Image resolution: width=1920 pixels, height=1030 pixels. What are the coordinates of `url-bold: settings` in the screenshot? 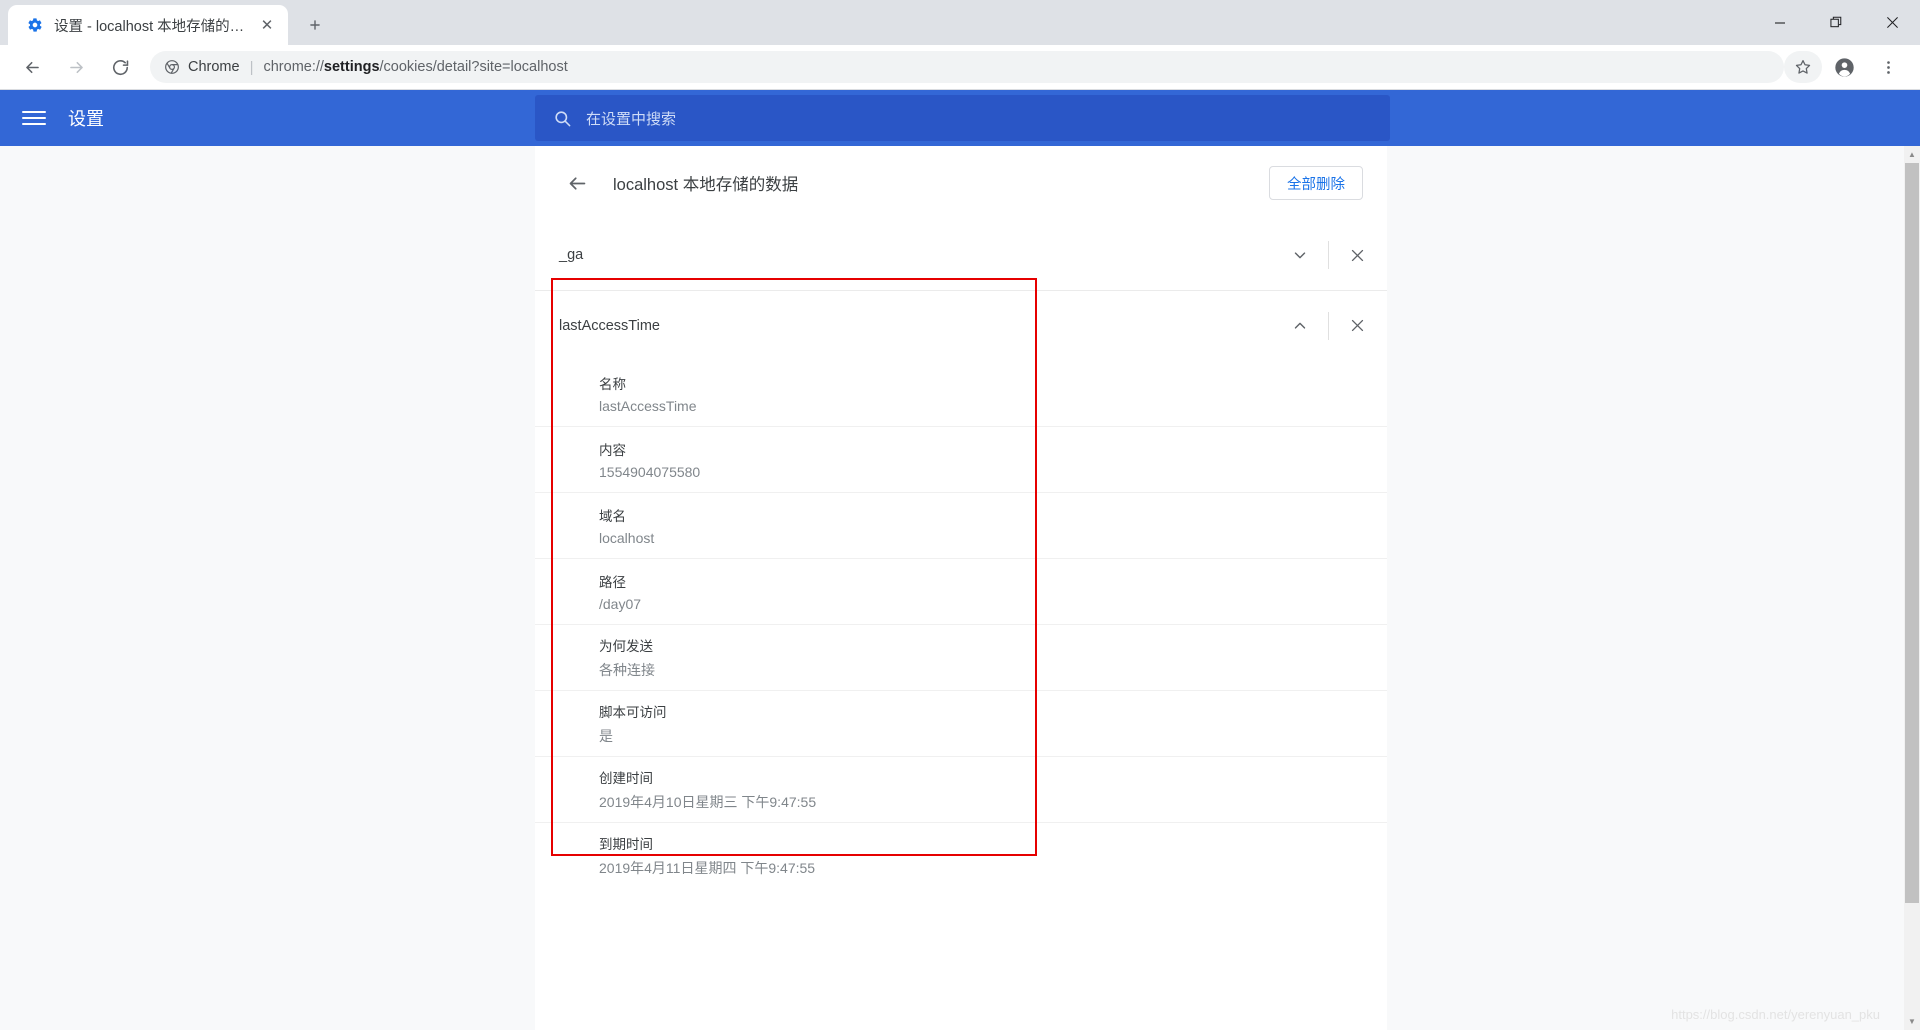 It's located at (351, 67).